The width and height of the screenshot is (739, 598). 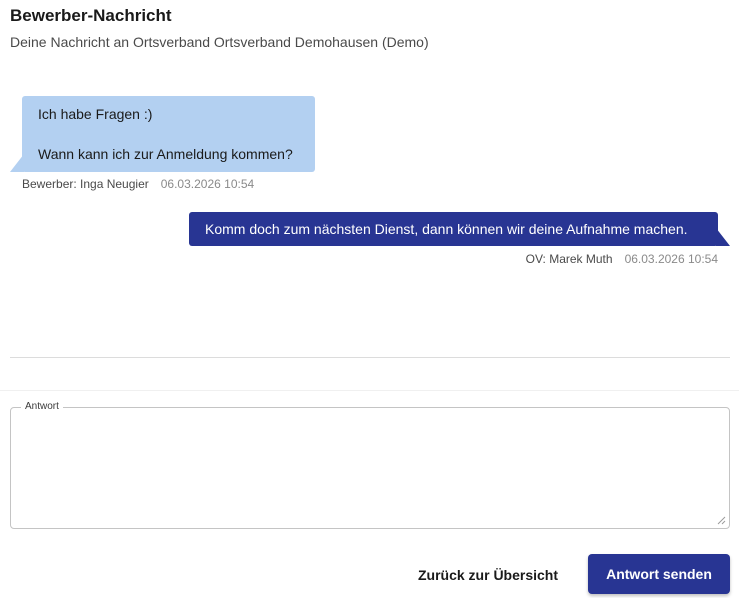 I want to click on message-author: Bewerber: Inga Neugier, so click(x=85, y=184).